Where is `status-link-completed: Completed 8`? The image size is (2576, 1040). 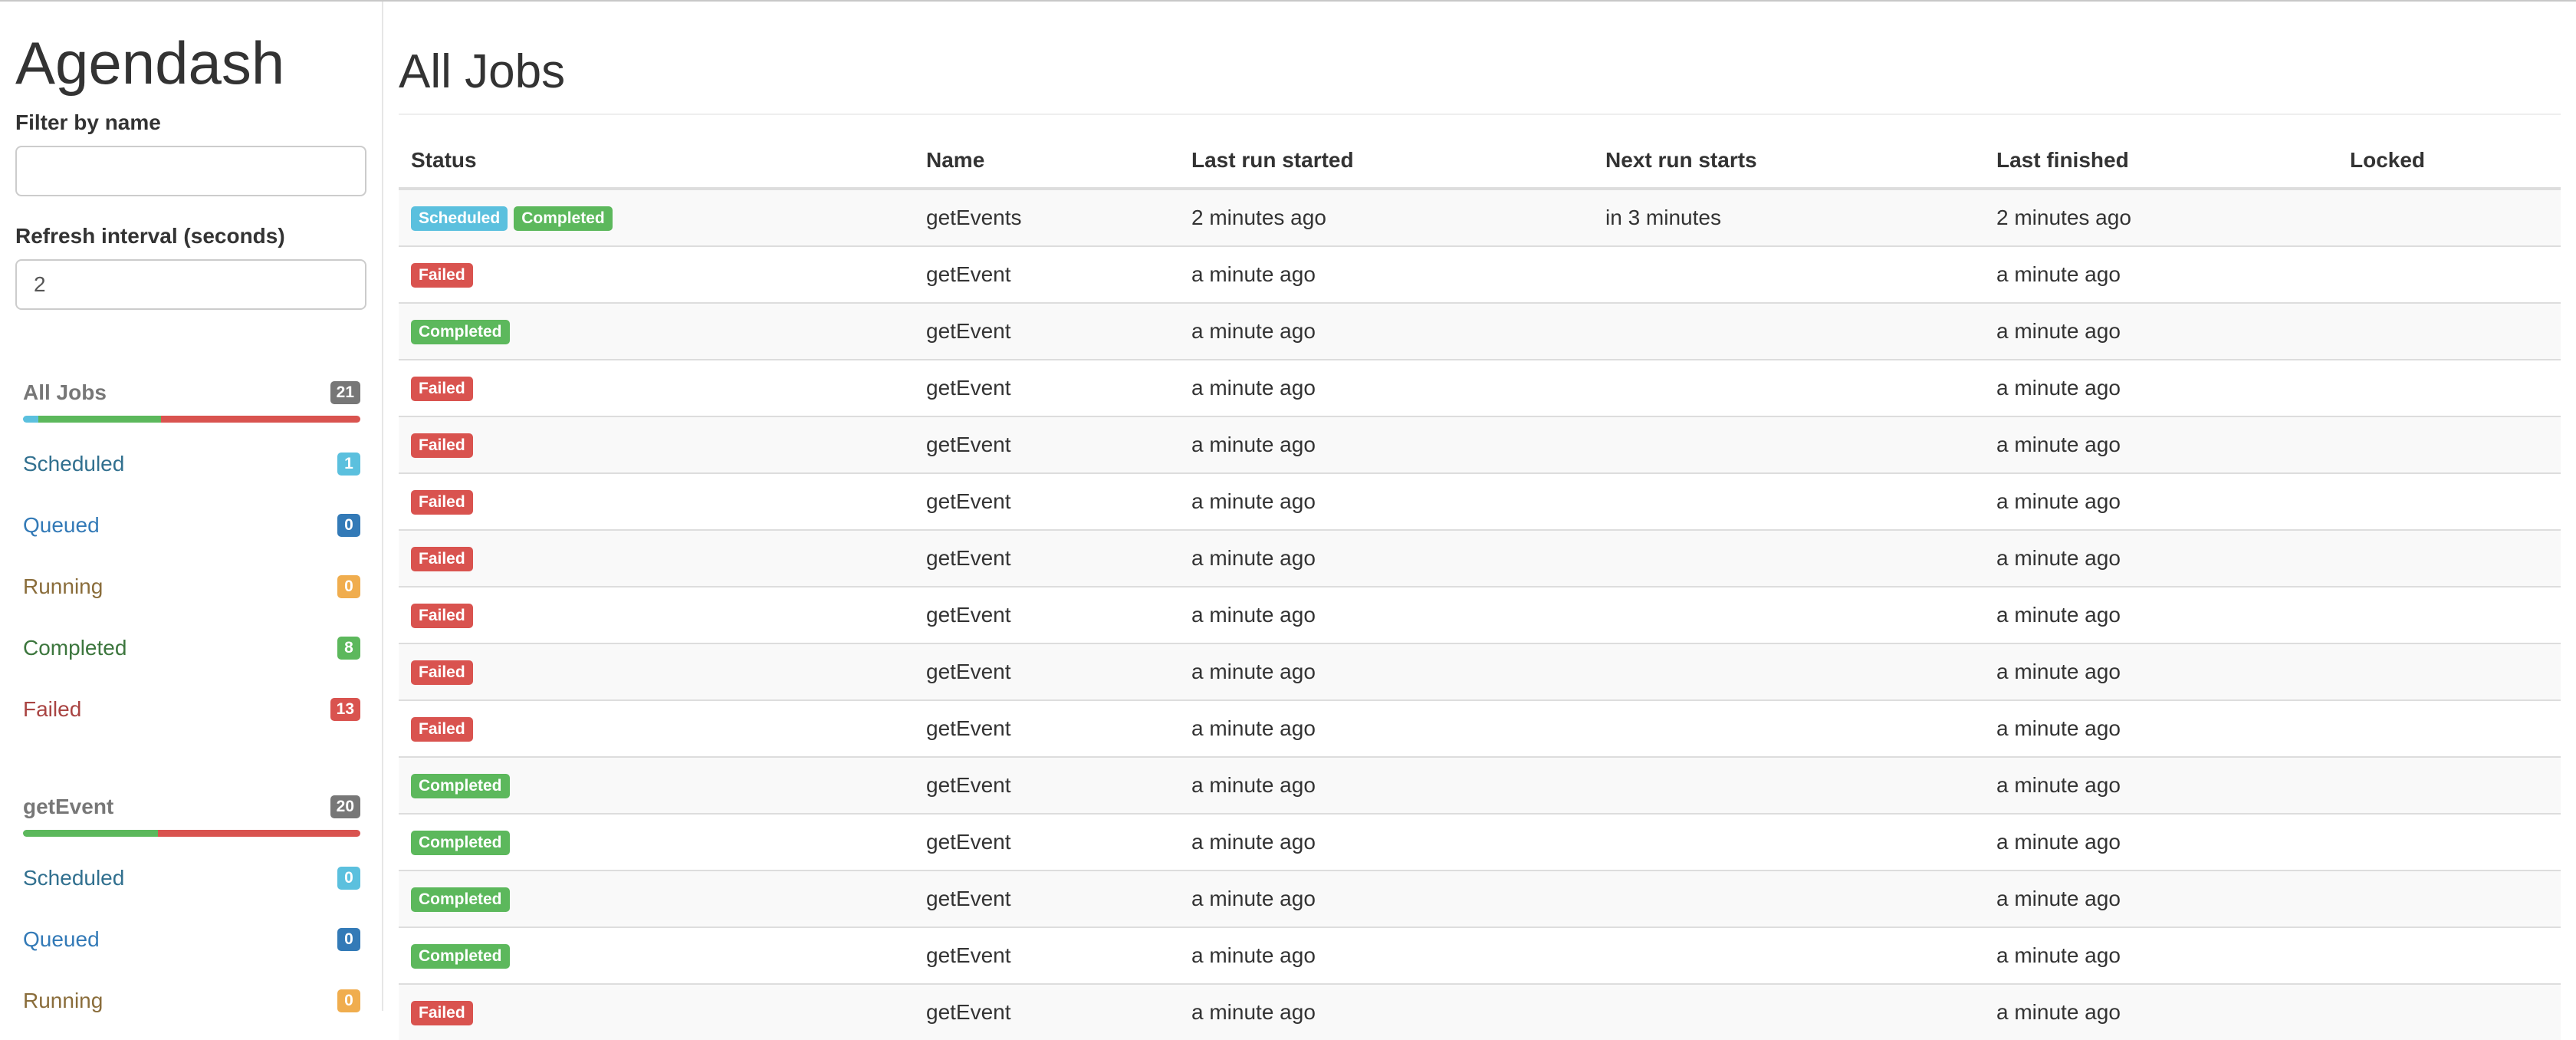
status-link-completed: Completed 8 is located at coordinates (192, 648).